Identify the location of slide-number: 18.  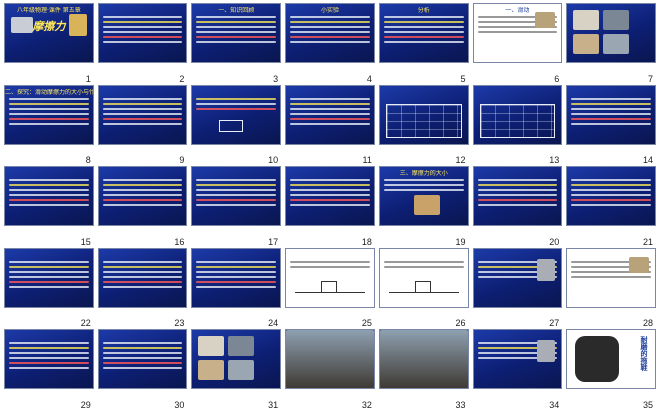
(366, 241).